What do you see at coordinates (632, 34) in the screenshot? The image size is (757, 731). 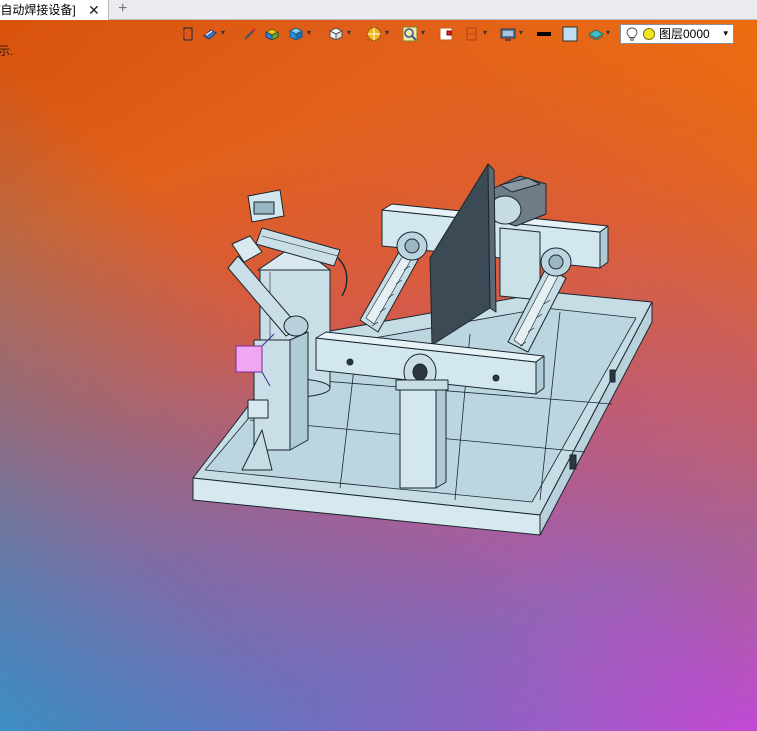 I see `lightbulb-icon` at bounding box center [632, 34].